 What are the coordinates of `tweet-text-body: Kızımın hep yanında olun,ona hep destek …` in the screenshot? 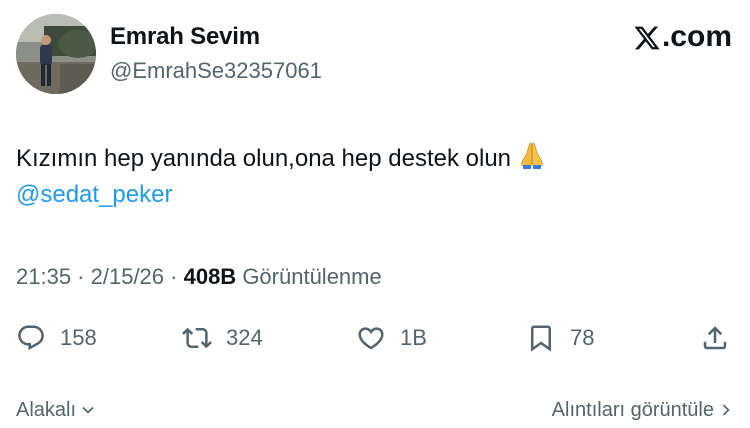 It's located at (264, 158).